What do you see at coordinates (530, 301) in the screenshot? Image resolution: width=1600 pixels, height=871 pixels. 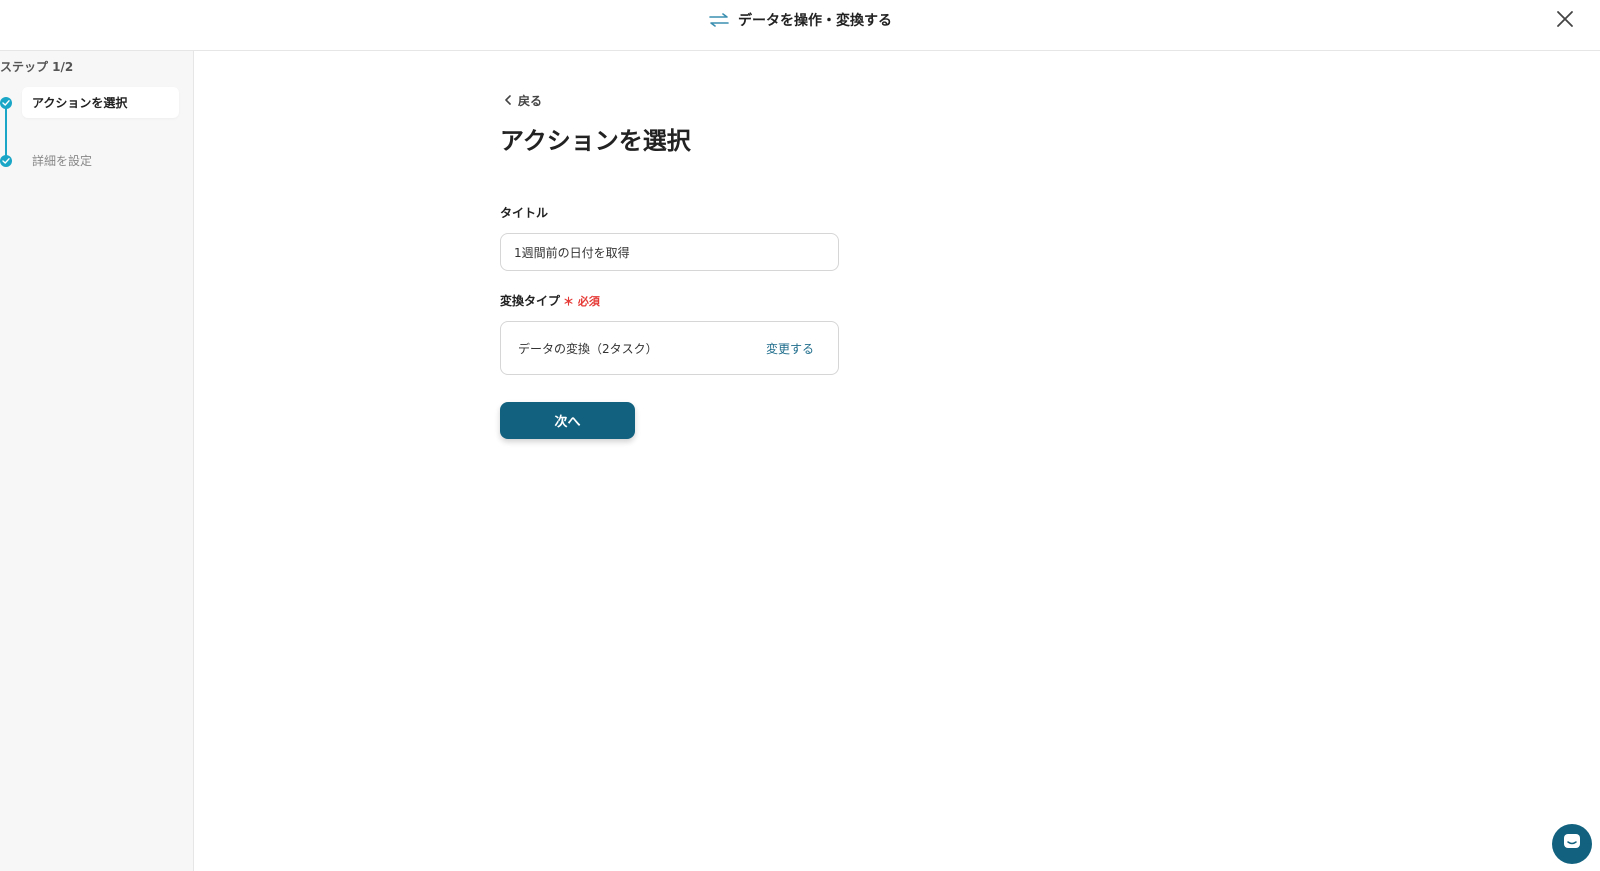 I see `type-label-text: 変換タイプ` at bounding box center [530, 301].